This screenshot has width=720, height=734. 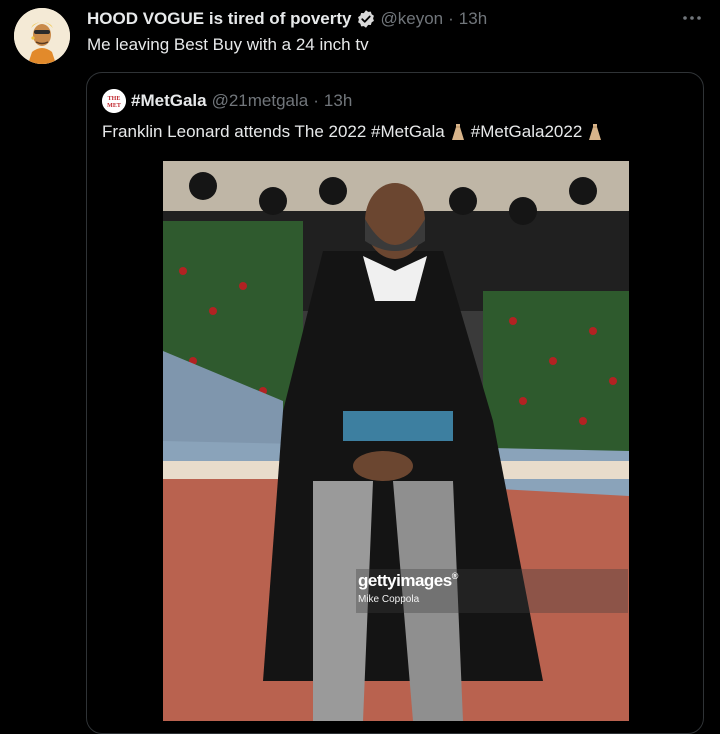 What do you see at coordinates (219, 19) in the screenshot?
I see `author-name: HOOD VOGUE is tired of poverty` at bounding box center [219, 19].